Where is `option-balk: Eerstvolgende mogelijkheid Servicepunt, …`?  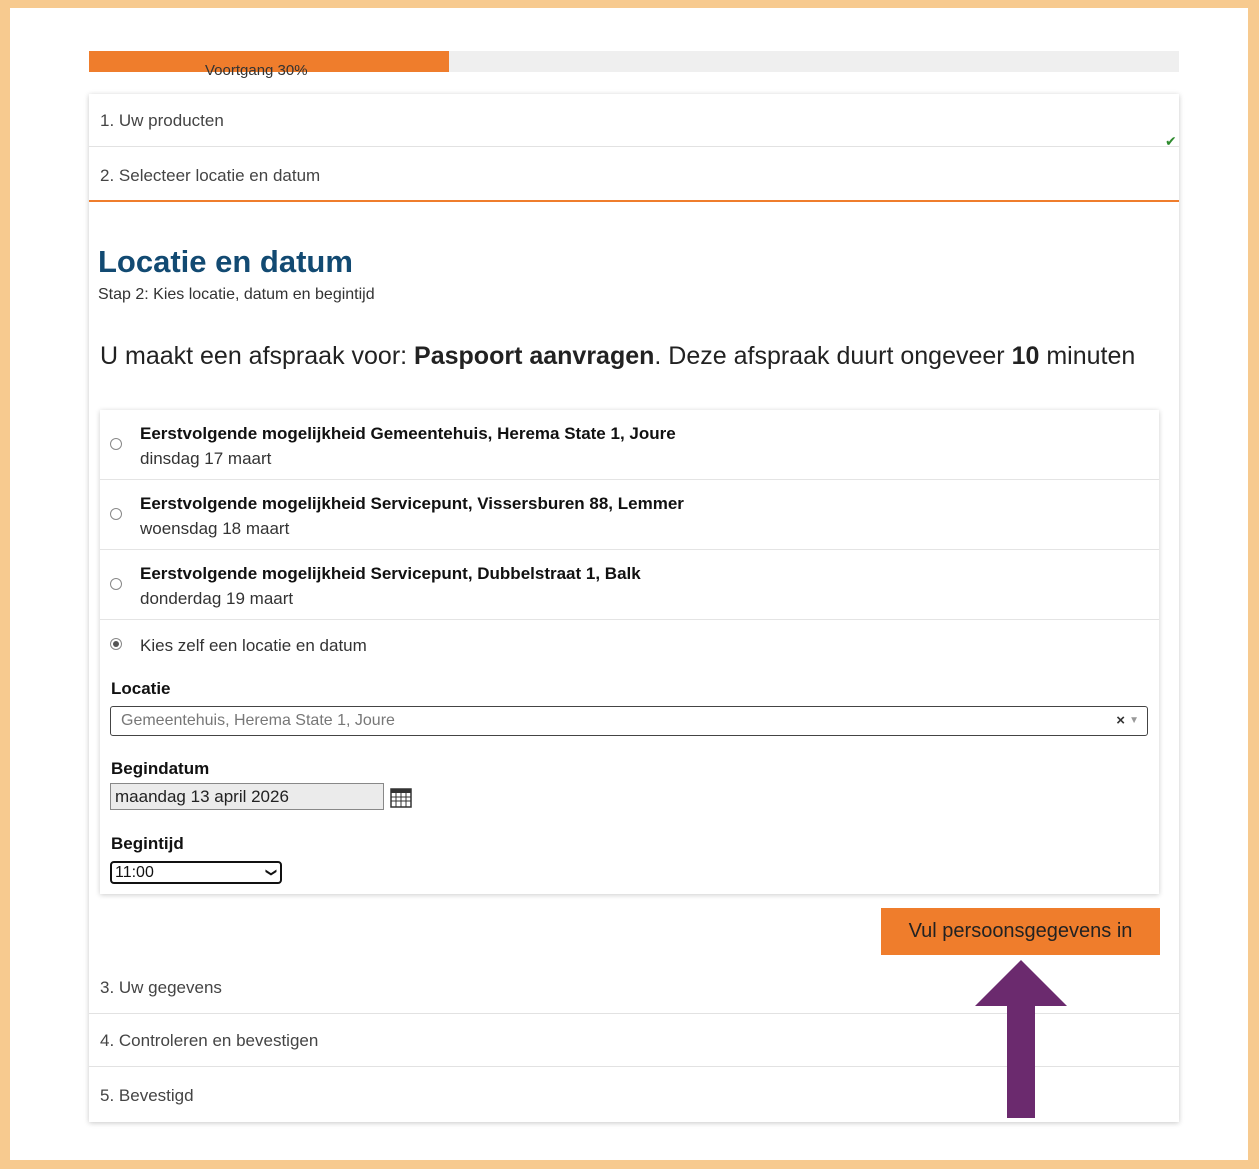 option-balk: Eerstvolgende mogelijkheid Servicepunt, … is located at coordinates (629, 585).